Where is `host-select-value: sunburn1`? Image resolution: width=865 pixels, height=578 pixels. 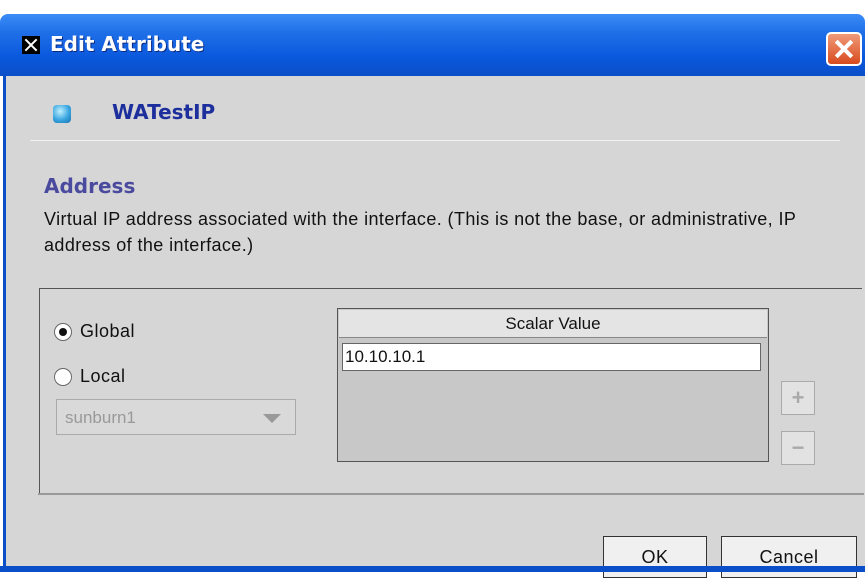
host-select-value: sunburn1 is located at coordinates (100, 417).